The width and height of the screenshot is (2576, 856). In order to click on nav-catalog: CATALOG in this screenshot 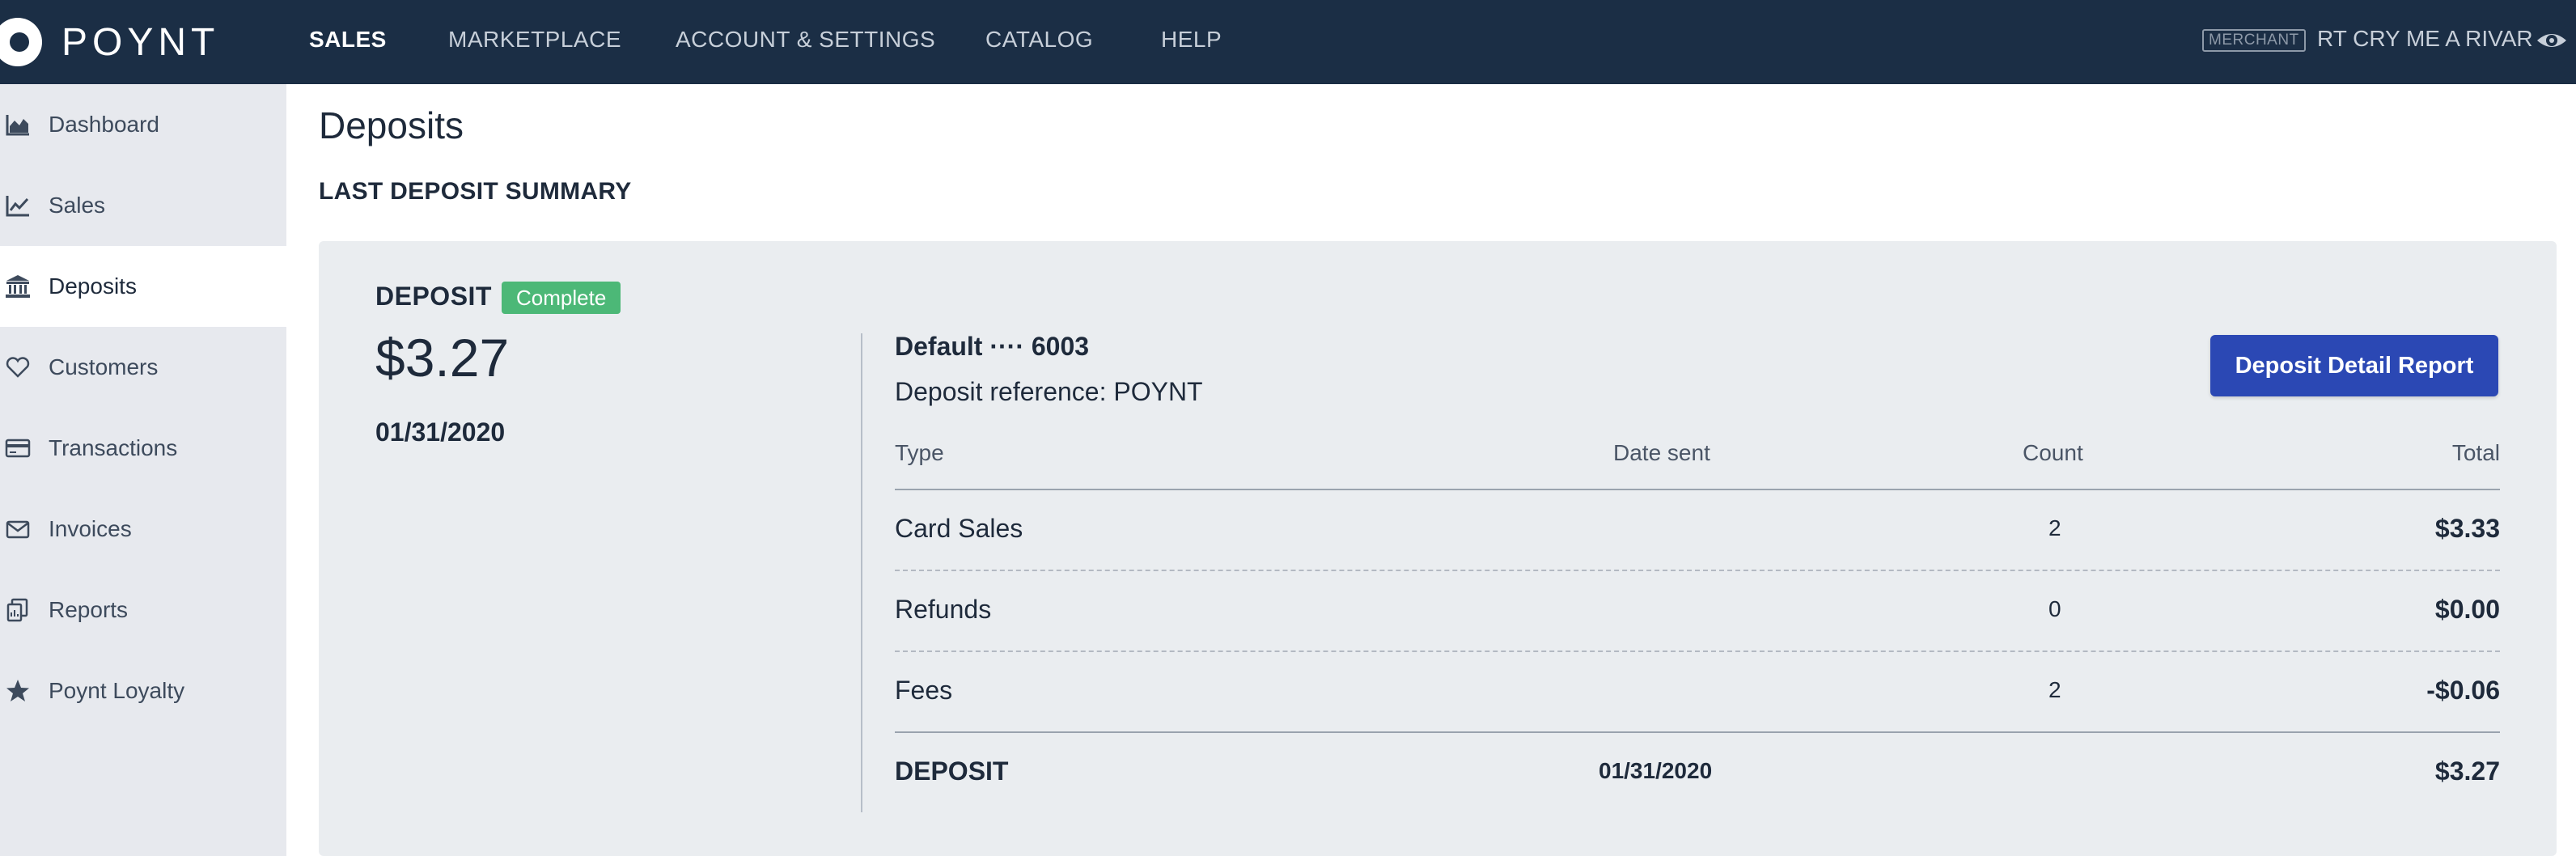, I will do `click(1039, 40)`.